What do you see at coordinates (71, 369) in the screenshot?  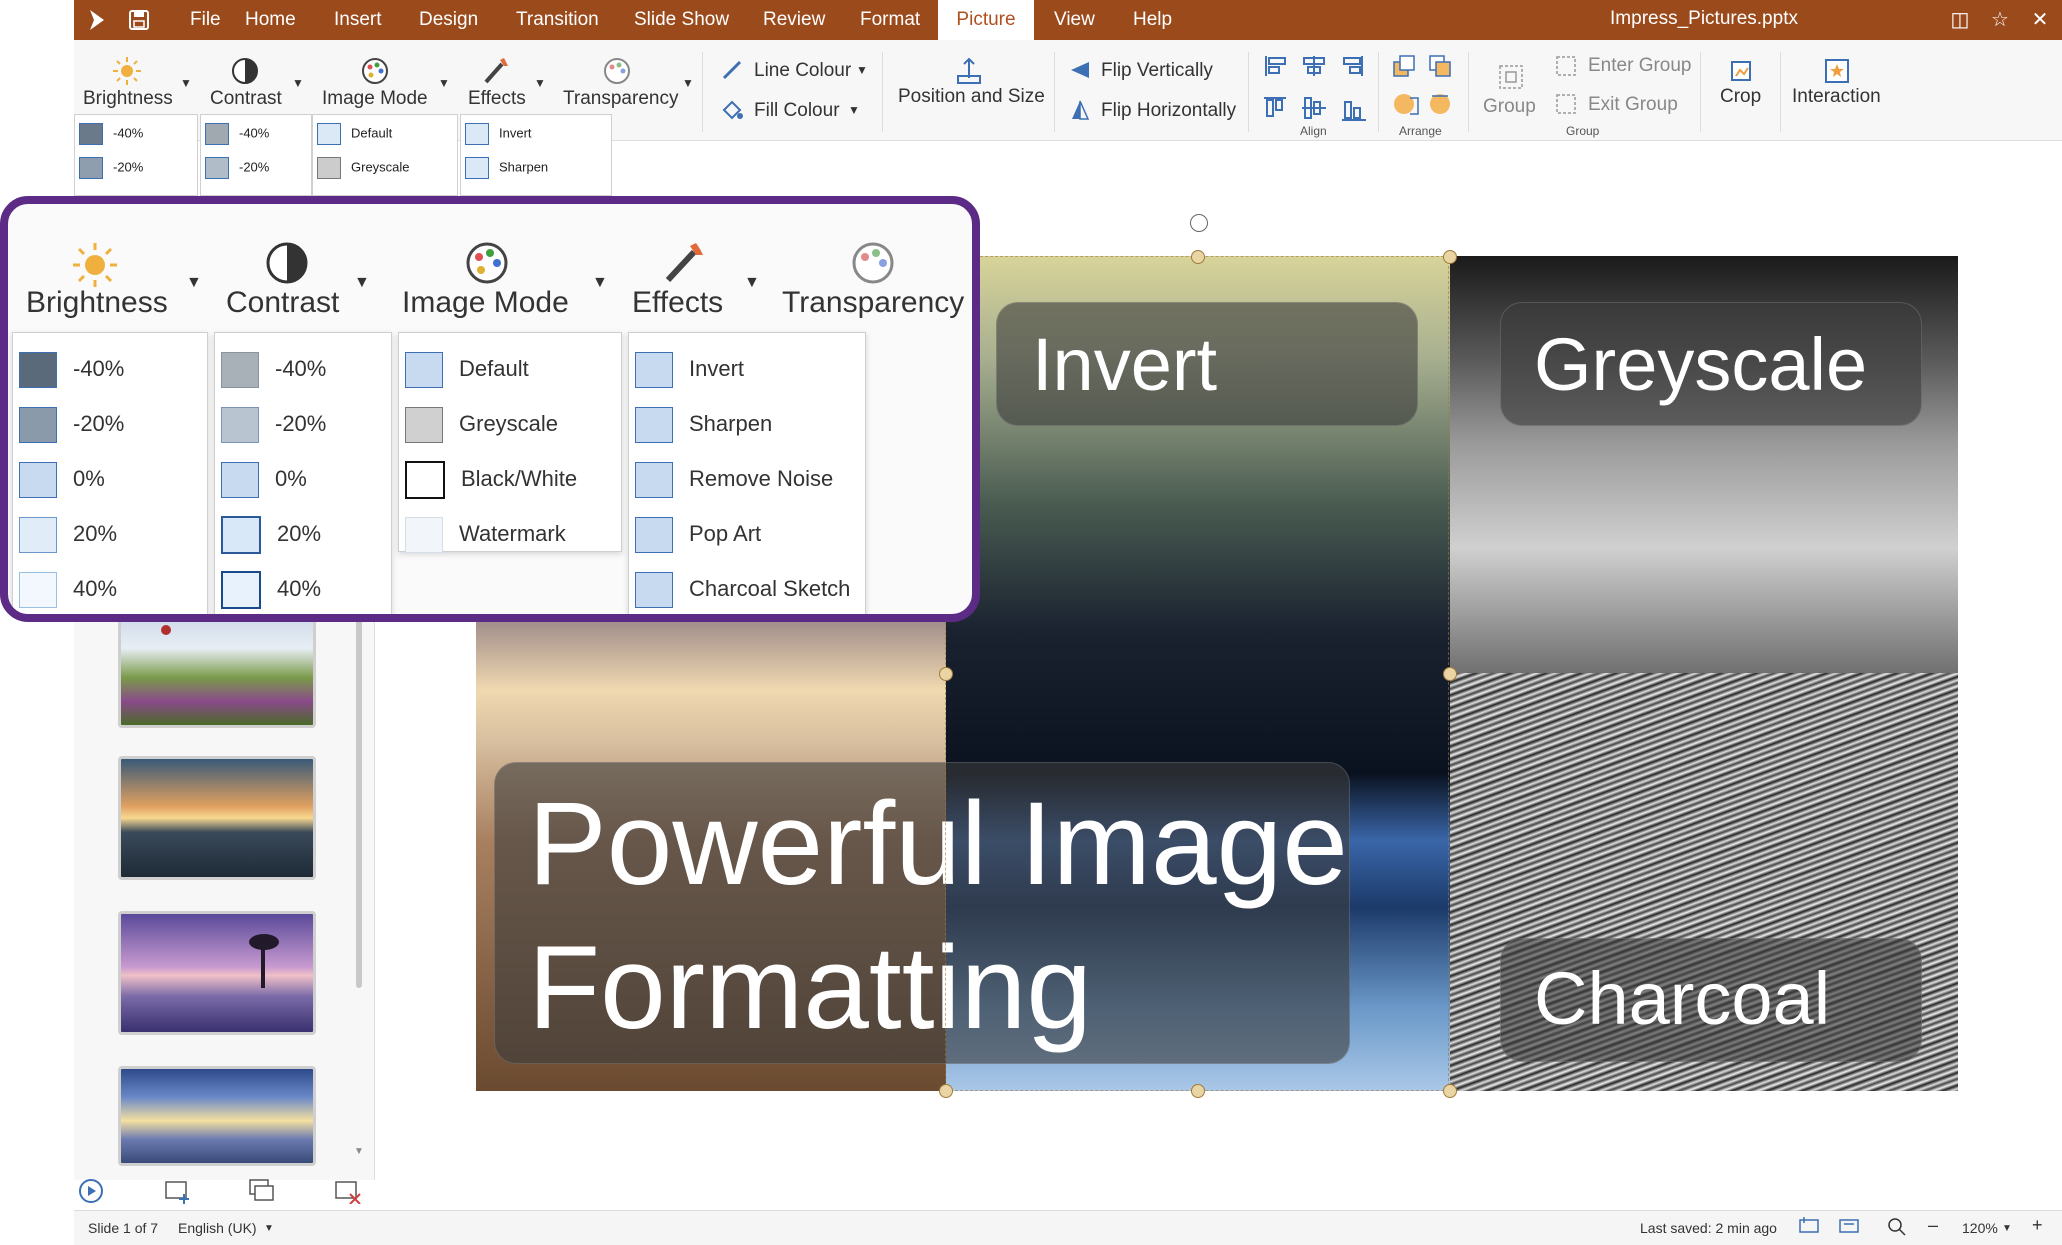 I see `brightness-option: -40%` at bounding box center [71, 369].